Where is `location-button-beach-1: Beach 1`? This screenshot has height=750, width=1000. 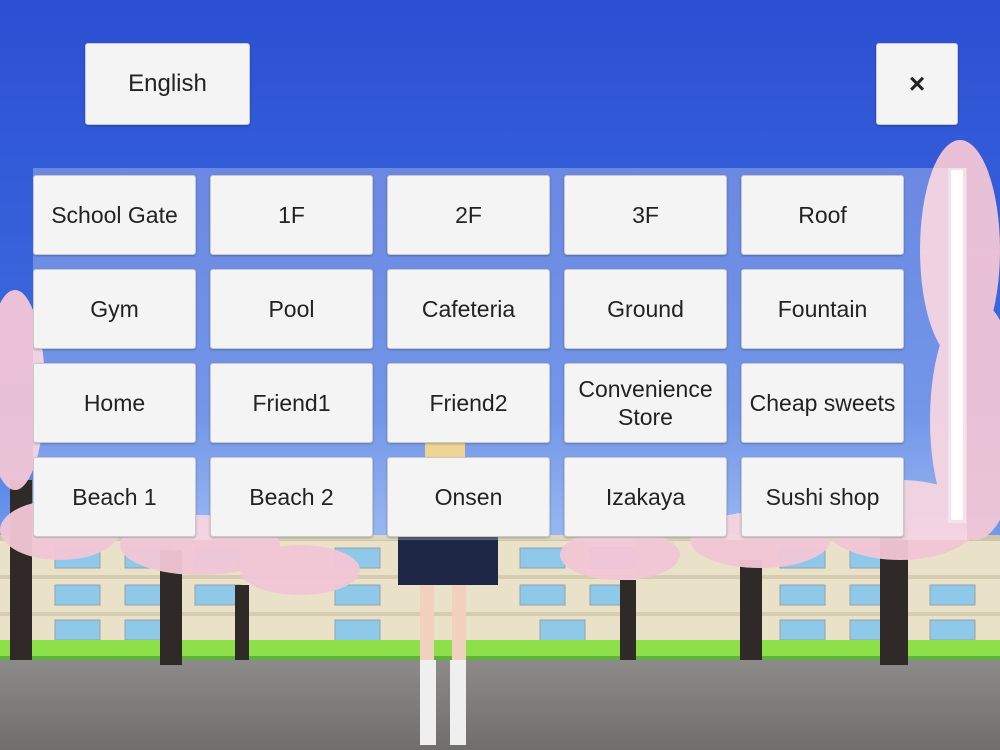 location-button-beach-1: Beach 1 is located at coordinates (114, 497).